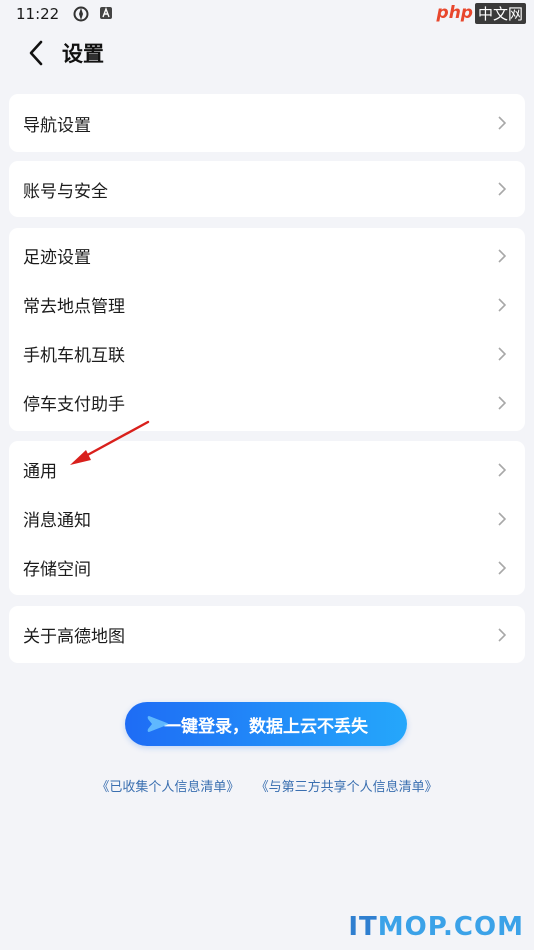  I want to click on watermark-it-text: IT, so click(363, 927).